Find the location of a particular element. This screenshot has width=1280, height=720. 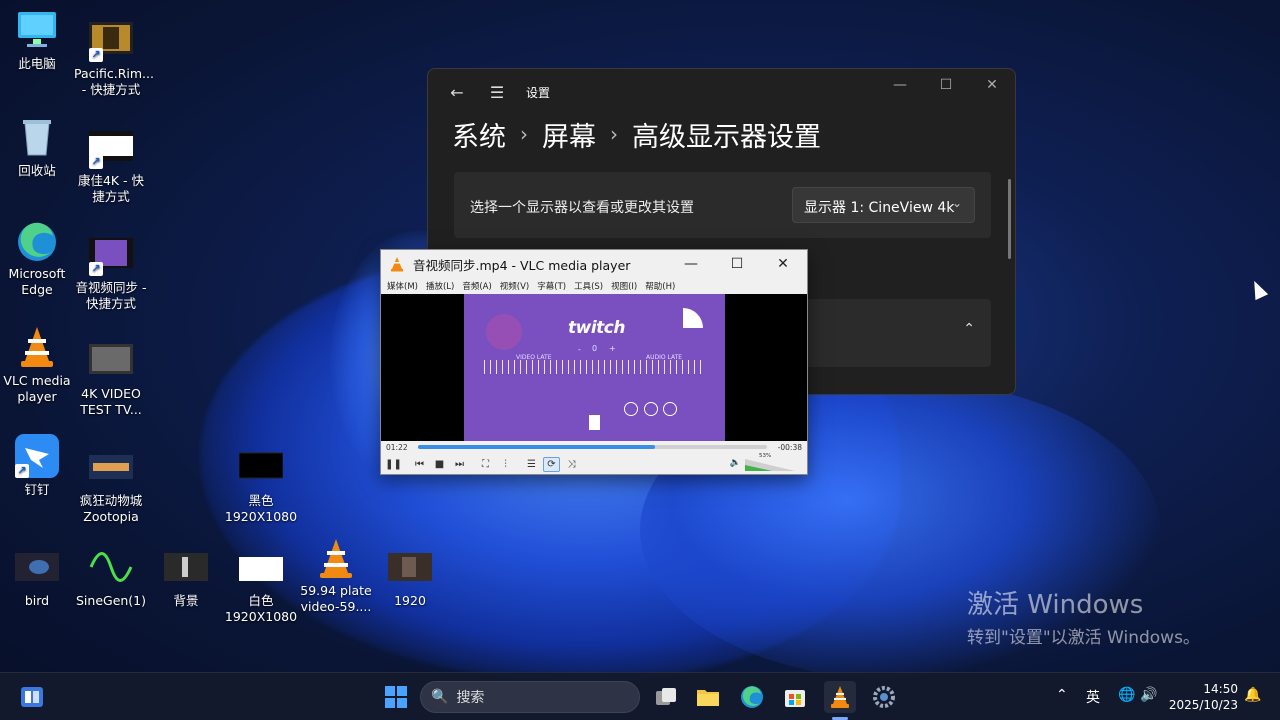

vlc-maximize-button: ☐ is located at coordinates (737, 264).